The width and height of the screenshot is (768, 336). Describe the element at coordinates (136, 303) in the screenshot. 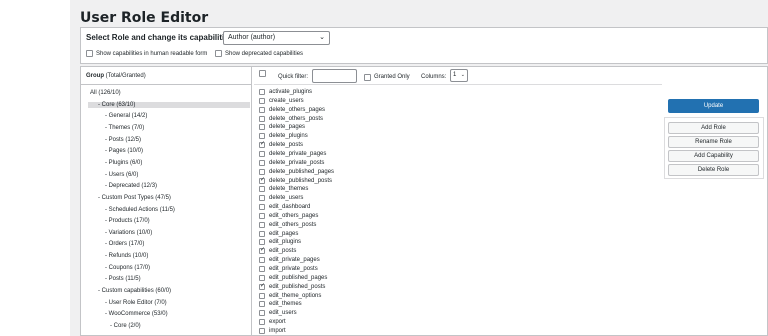

I see `group-item: - User Role Editor (7/0)` at that location.